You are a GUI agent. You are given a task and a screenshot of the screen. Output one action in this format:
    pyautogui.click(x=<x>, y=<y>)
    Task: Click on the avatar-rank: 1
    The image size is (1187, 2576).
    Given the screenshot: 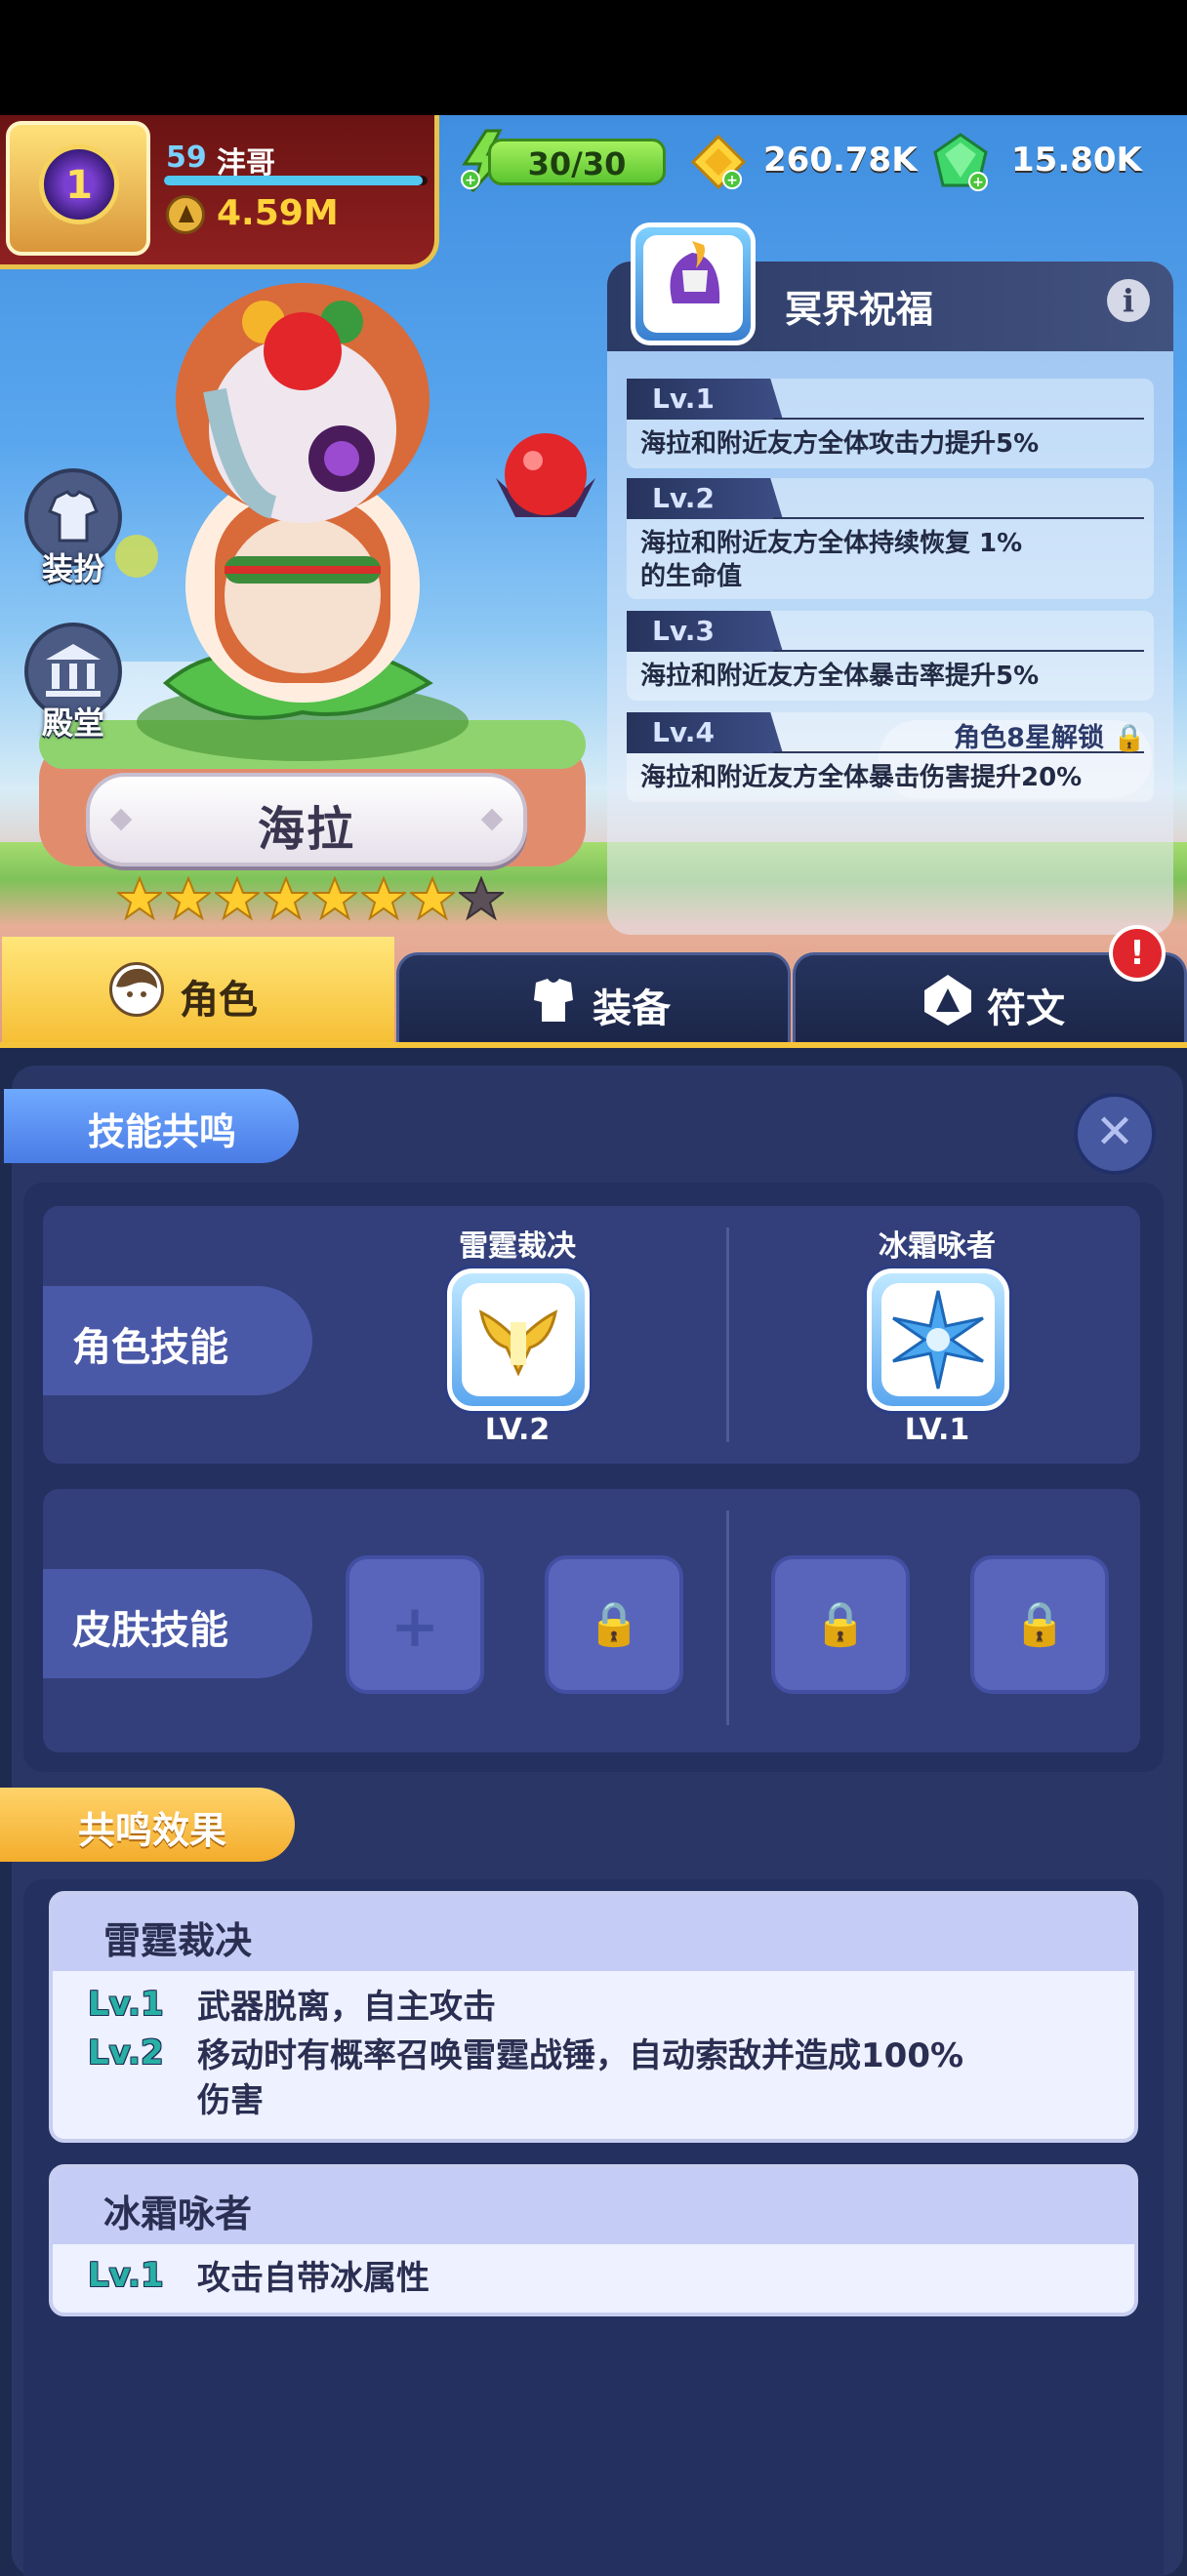 What is the action you would take?
    pyautogui.click(x=79, y=185)
    